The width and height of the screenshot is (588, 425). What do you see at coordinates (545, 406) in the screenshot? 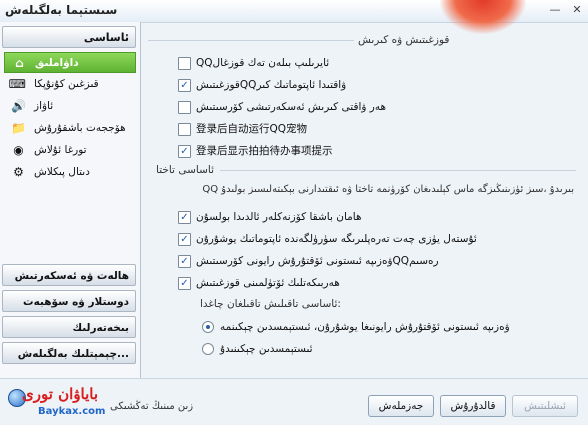
I see `apply-button: ئىشلىتىش` at bounding box center [545, 406].